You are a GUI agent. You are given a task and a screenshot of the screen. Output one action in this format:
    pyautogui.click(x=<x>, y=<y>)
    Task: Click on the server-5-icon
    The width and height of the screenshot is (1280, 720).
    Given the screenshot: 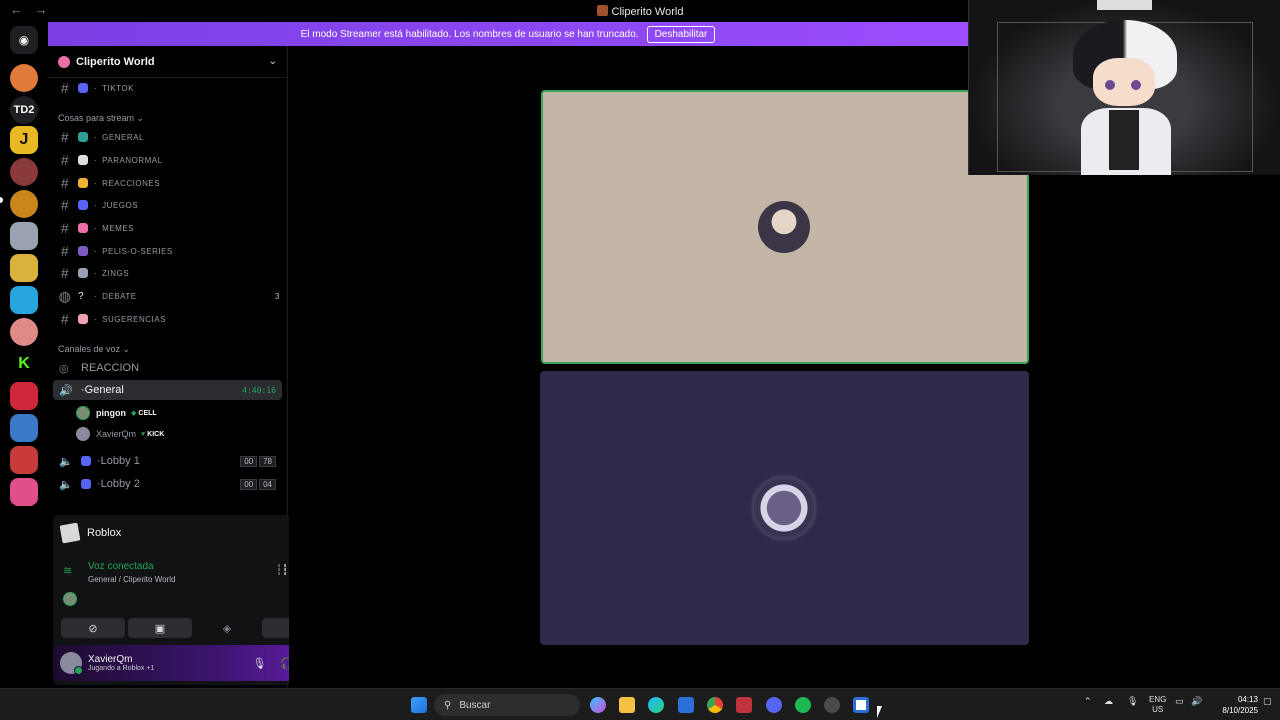 What is the action you would take?
    pyautogui.click(x=24, y=204)
    